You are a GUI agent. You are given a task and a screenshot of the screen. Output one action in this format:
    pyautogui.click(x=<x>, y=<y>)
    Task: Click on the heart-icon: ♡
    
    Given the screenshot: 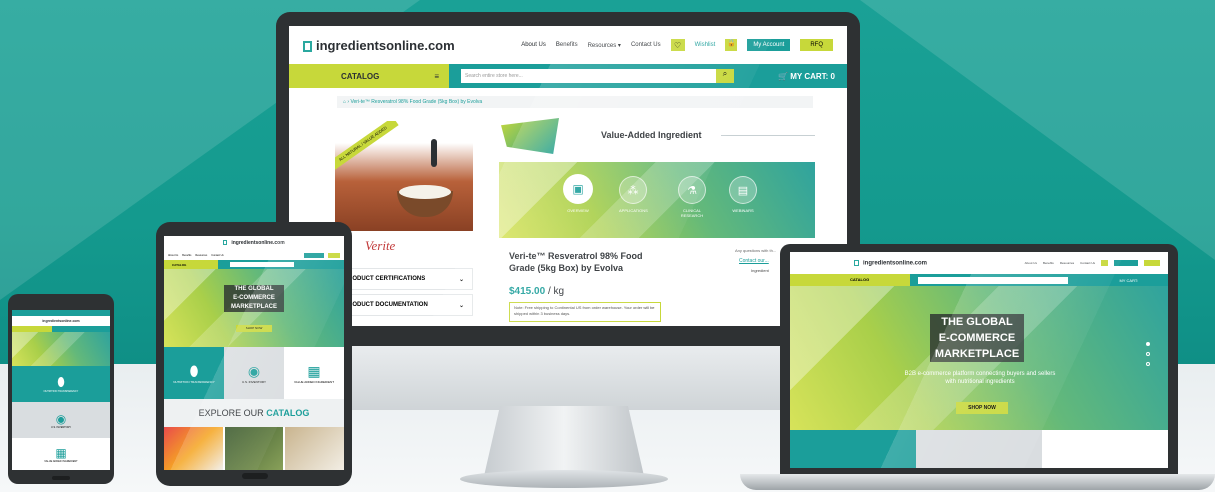 What is the action you would take?
    pyautogui.click(x=677, y=45)
    